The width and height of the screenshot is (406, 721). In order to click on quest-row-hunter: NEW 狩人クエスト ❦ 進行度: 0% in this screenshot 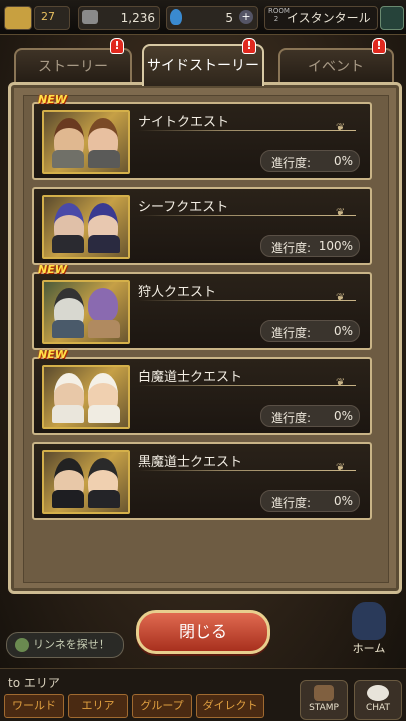, I will do `click(202, 306)`.